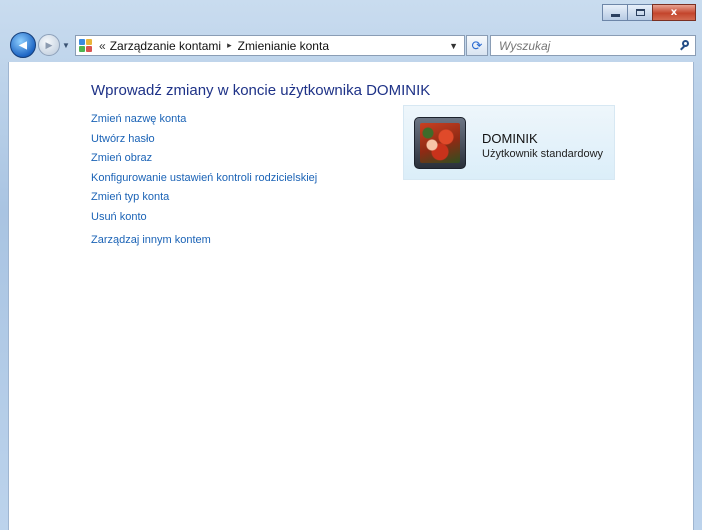 The image size is (702, 530). What do you see at coordinates (283, 46) in the screenshot?
I see `breadcrumb-item-change-account: Zmienianie konta` at bounding box center [283, 46].